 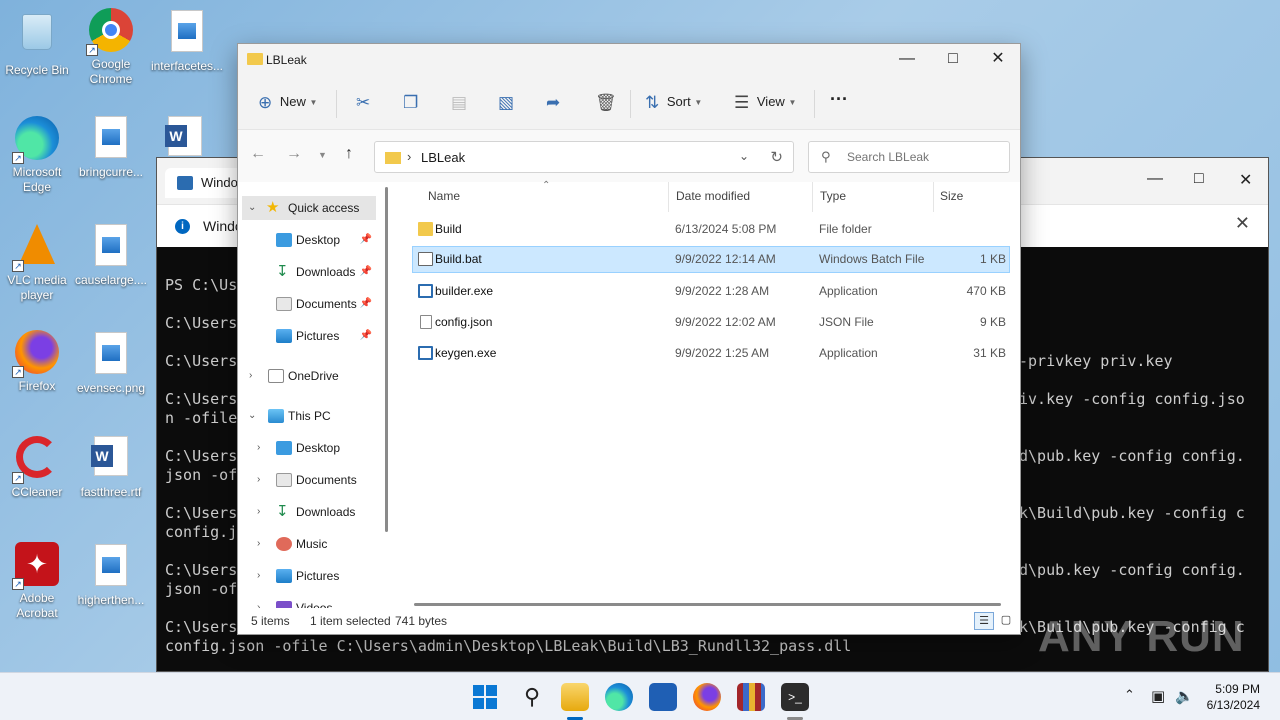 What do you see at coordinates (111, 468) in the screenshot?
I see `desktop-icon-fastthree: W fastthree.rtf` at bounding box center [111, 468].